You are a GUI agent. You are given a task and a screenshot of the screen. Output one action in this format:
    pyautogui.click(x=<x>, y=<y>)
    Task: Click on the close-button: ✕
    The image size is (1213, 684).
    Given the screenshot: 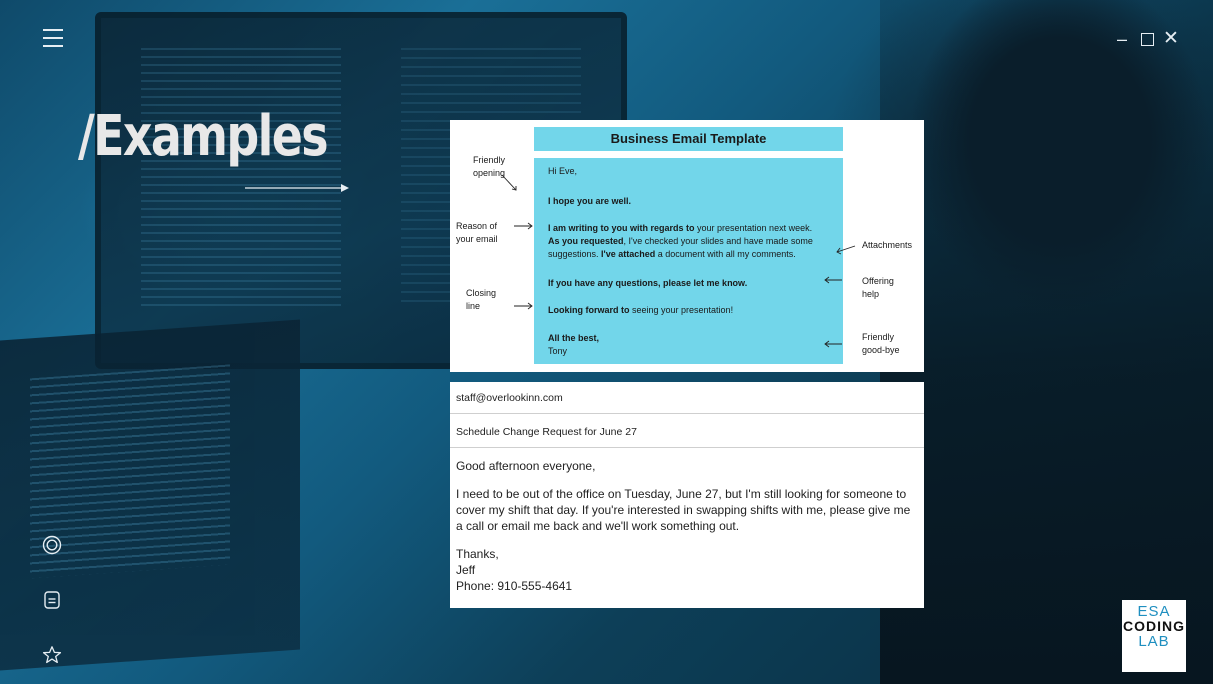 What is the action you would take?
    pyautogui.click(x=1171, y=38)
    